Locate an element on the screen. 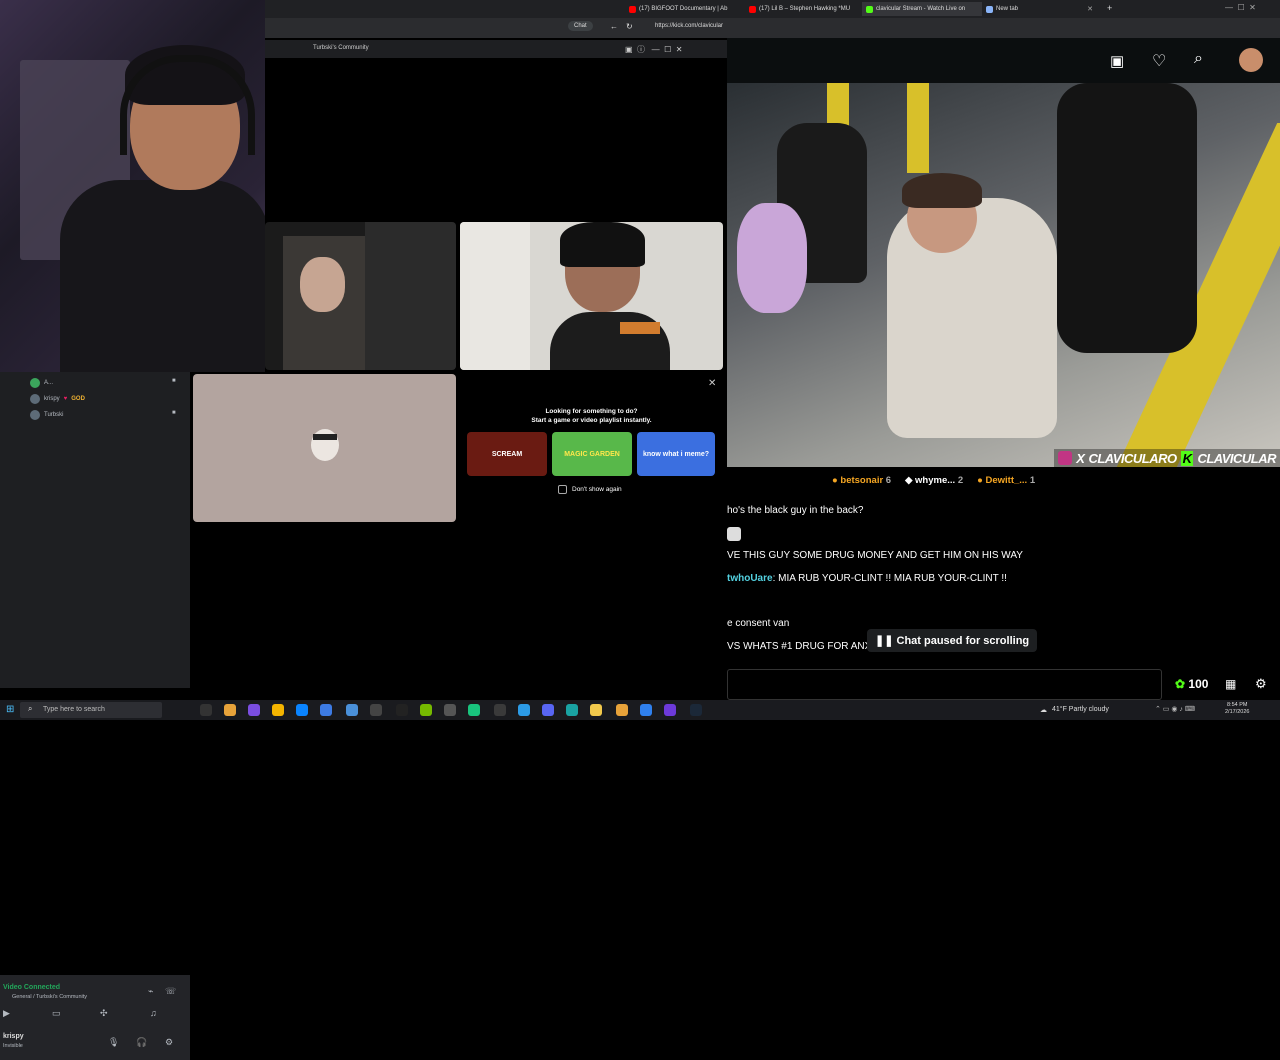 Image resolution: width=1280 pixels, height=1060 pixels. chat-chip: Chat is located at coordinates (580, 26).